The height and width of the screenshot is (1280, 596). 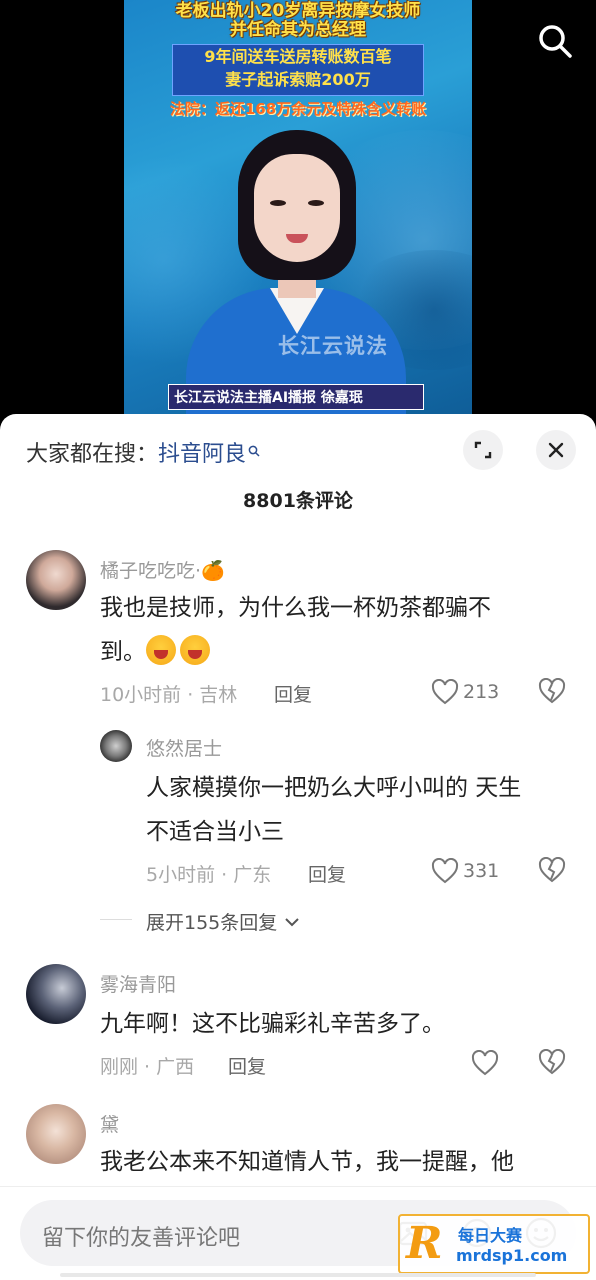 I want to click on like-button: 213, so click(x=465, y=692).